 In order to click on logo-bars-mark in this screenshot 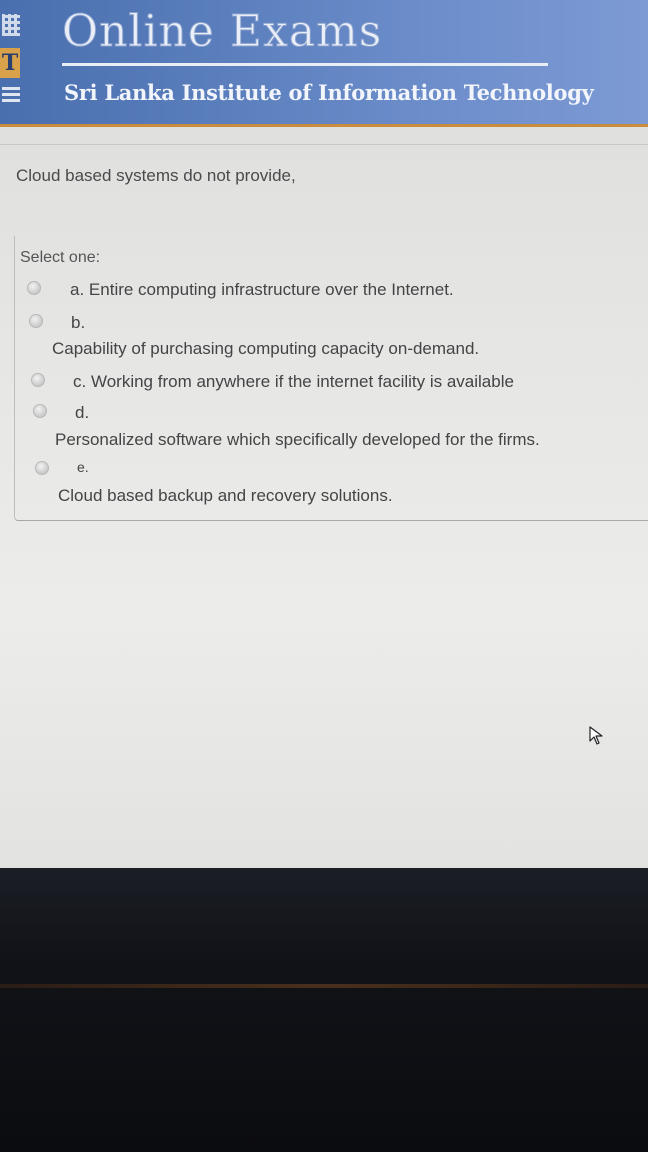, I will do `click(11, 94)`.